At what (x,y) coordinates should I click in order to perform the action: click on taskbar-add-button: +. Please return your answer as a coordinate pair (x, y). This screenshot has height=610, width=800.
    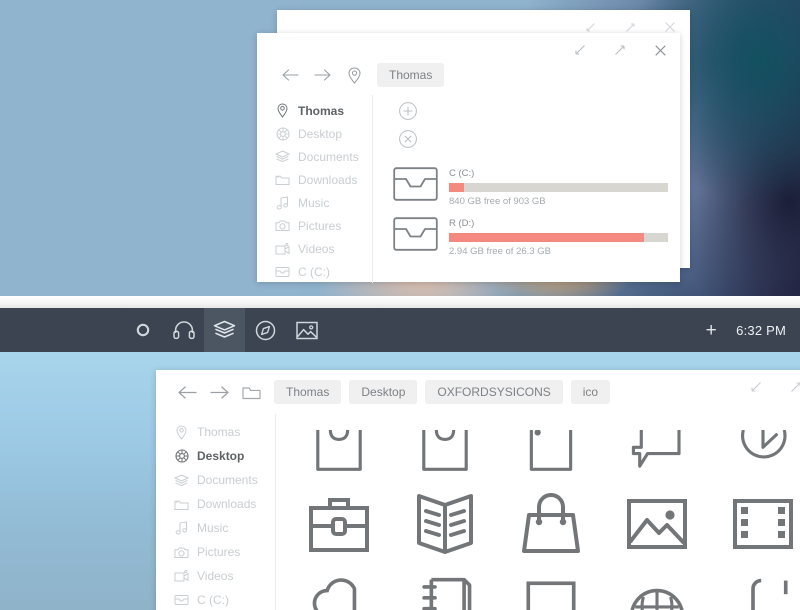
    Looking at the image, I should click on (711, 330).